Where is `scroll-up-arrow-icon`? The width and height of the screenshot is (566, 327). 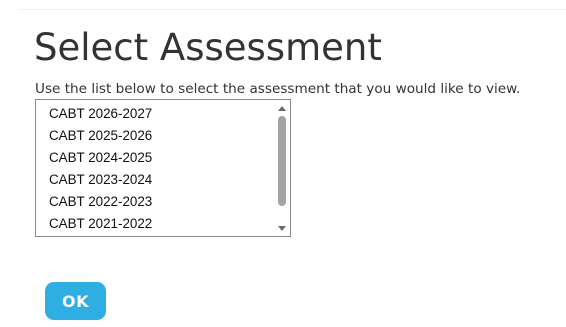
scroll-up-arrow-icon is located at coordinates (282, 108).